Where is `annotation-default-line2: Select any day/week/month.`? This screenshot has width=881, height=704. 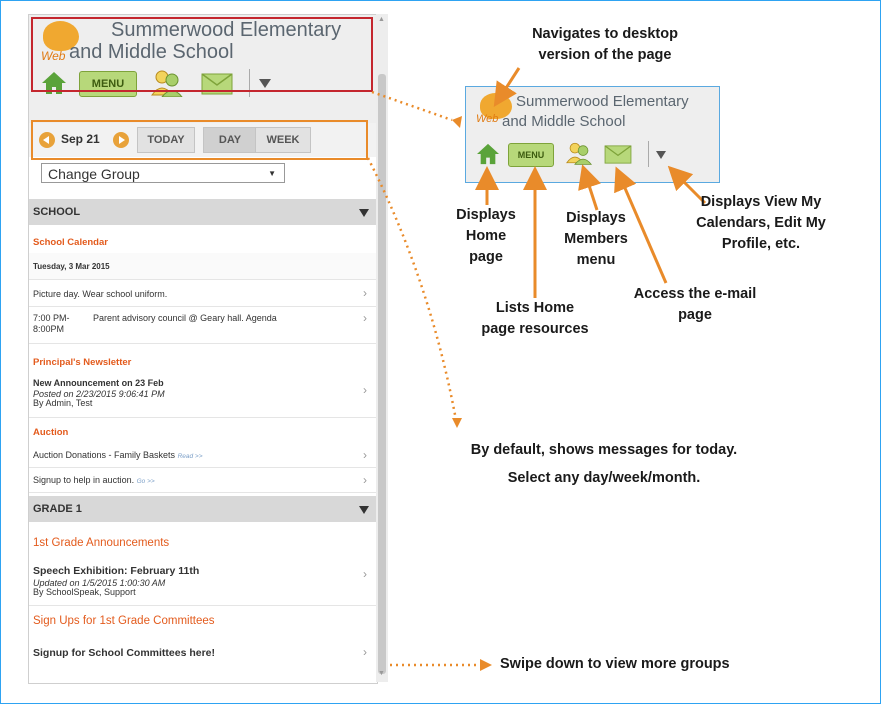 annotation-default-line2: Select any day/week/month. is located at coordinates (604, 478).